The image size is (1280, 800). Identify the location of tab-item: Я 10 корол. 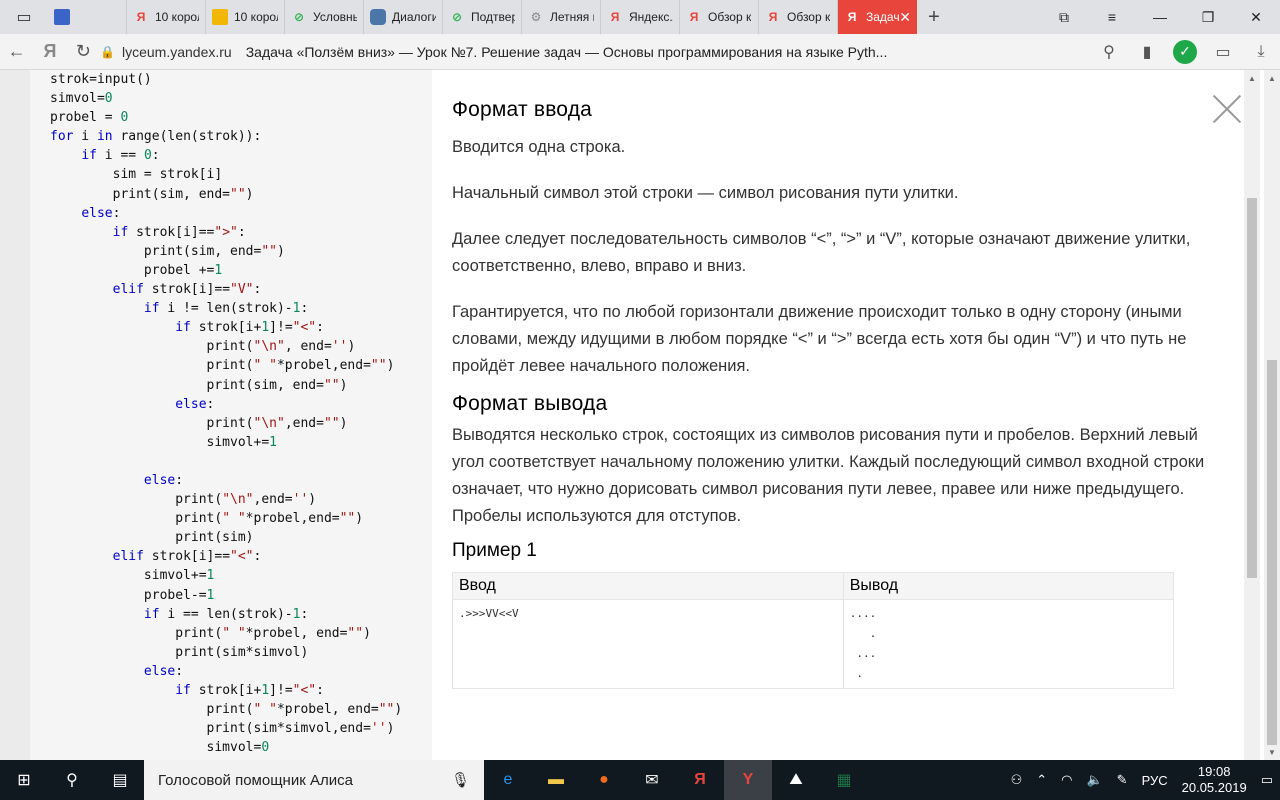
(166, 17).